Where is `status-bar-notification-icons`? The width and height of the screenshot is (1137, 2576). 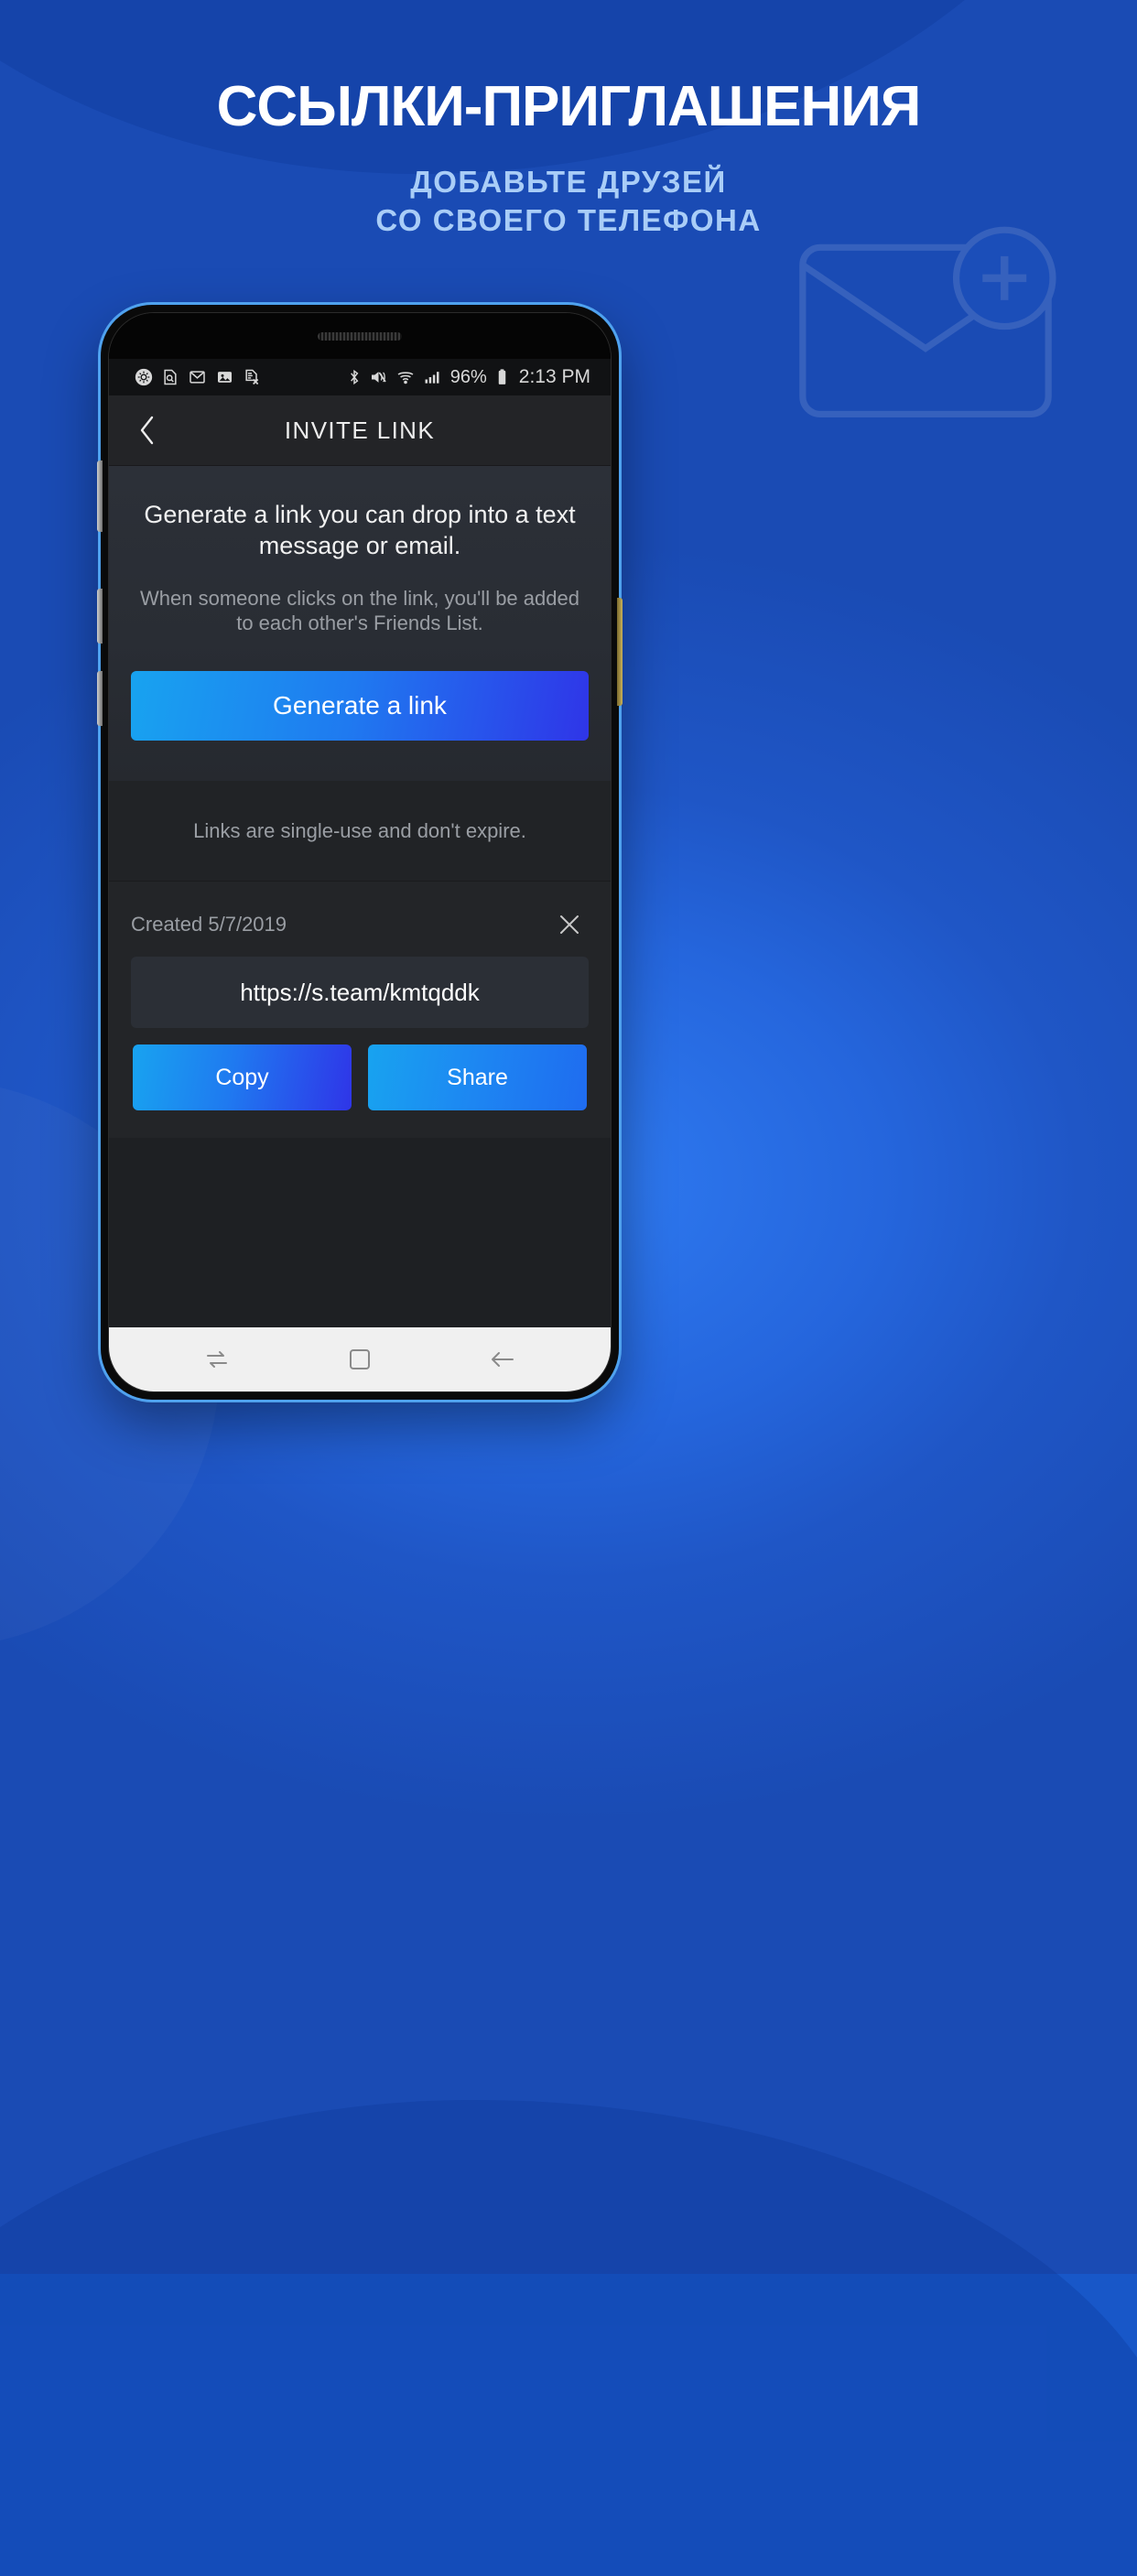
status-bar-notification-icons is located at coordinates (198, 377).